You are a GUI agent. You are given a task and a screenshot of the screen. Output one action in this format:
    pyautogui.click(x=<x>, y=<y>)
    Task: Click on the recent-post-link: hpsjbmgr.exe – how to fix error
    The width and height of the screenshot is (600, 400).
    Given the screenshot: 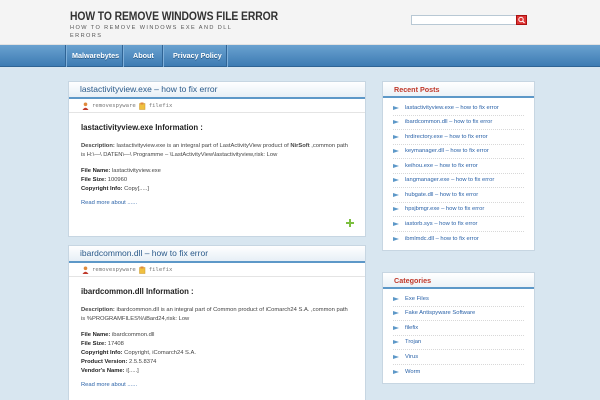 What is the action you would take?
    pyautogui.click(x=458, y=210)
    